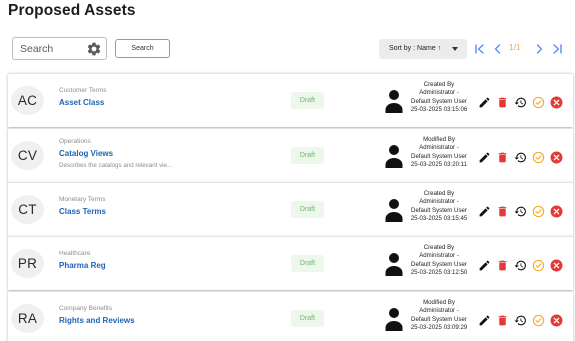 This screenshot has width=575, height=341. I want to click on last-page-icon, so click(557, 48).